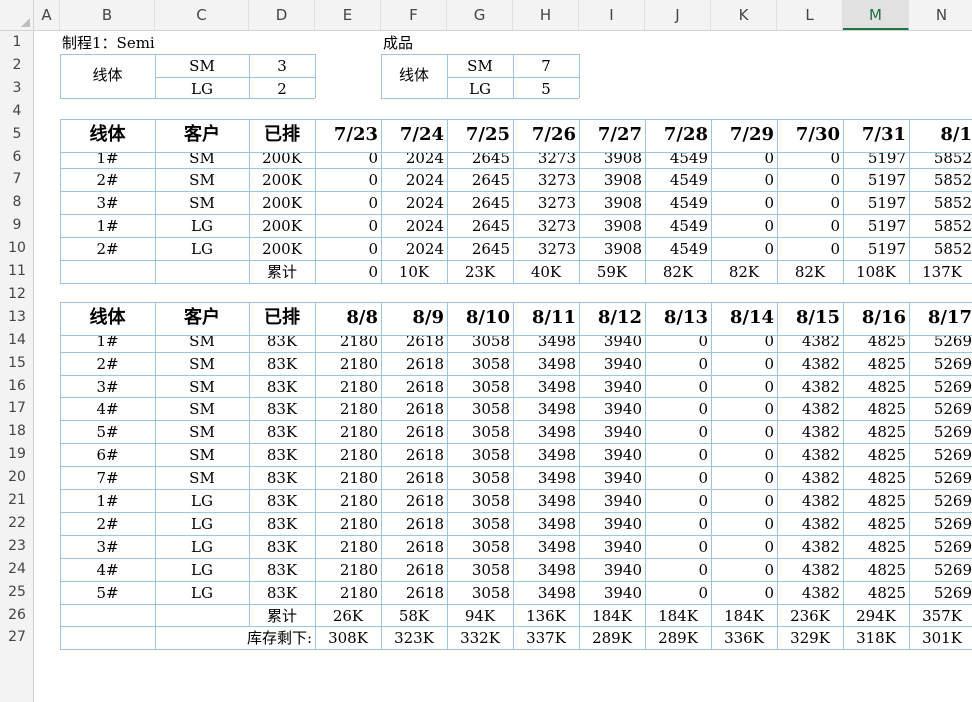 Image resolution: width=972 pixels, height=702 pixels. Describe the element at coordinates (678, 179) in the screenshot. I see `table1-cell: 4549` at that location.